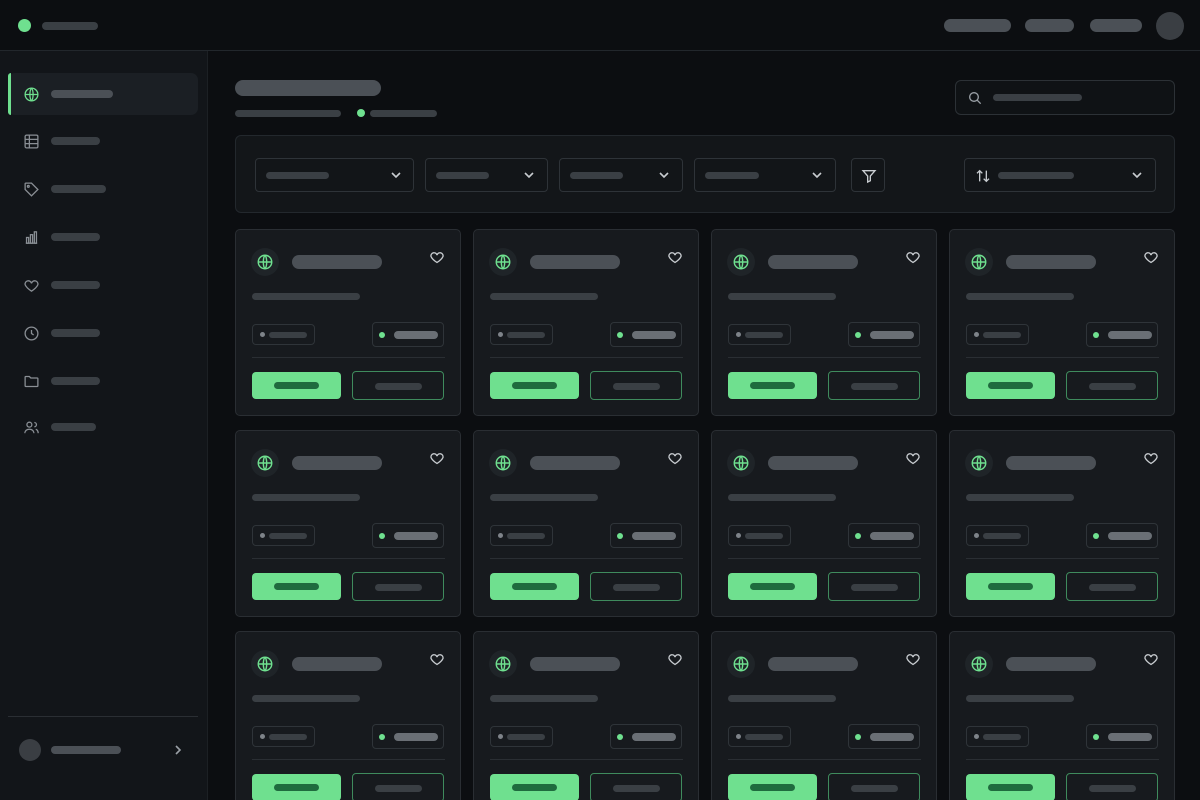  What do you see at coordinates (30, 750) in the screenshot?
I see `avatar` at bounding box center [30, 750].